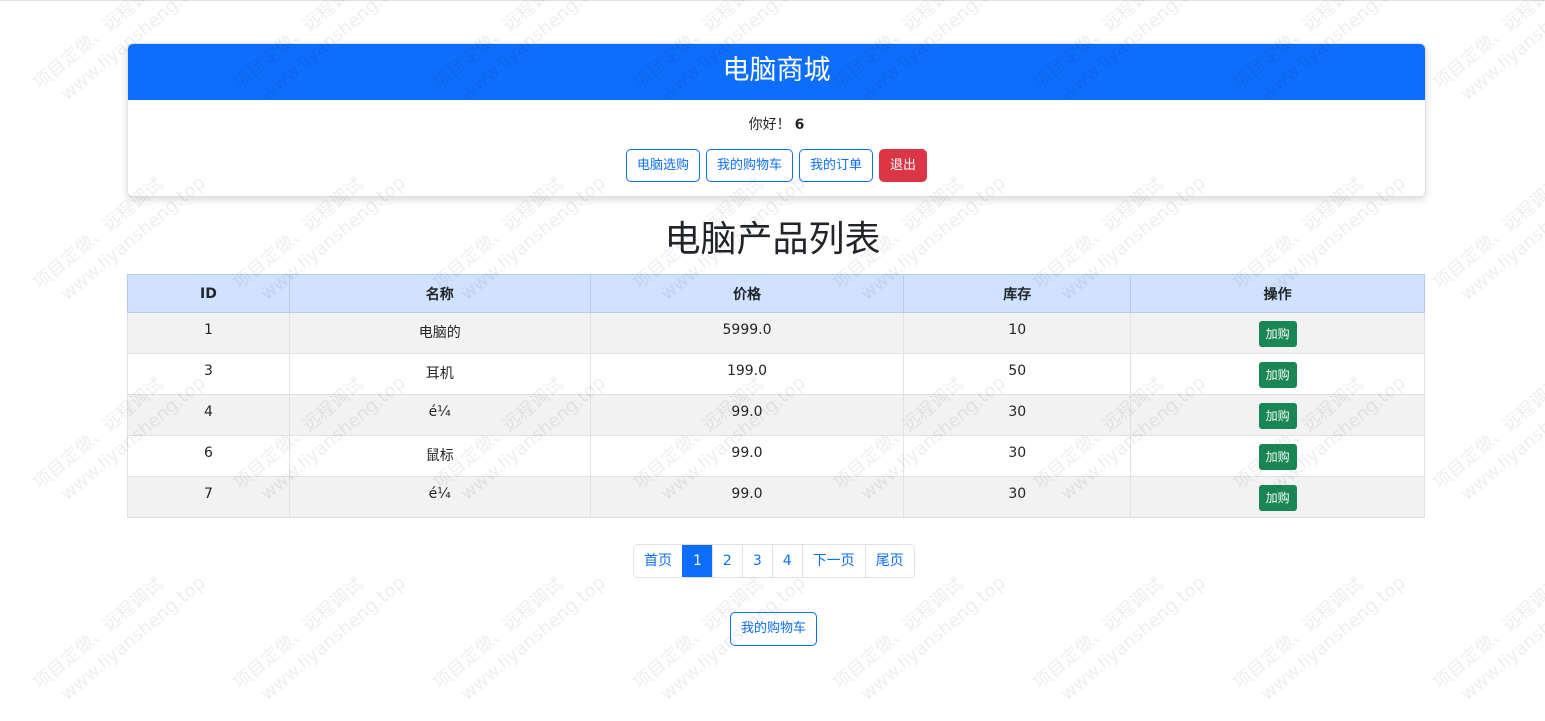 The width and height of the screenshot is (1545, 721). Describe the element at coordinates (726, 561) in the screenshot. I see `page-link-2: 2` at that location.